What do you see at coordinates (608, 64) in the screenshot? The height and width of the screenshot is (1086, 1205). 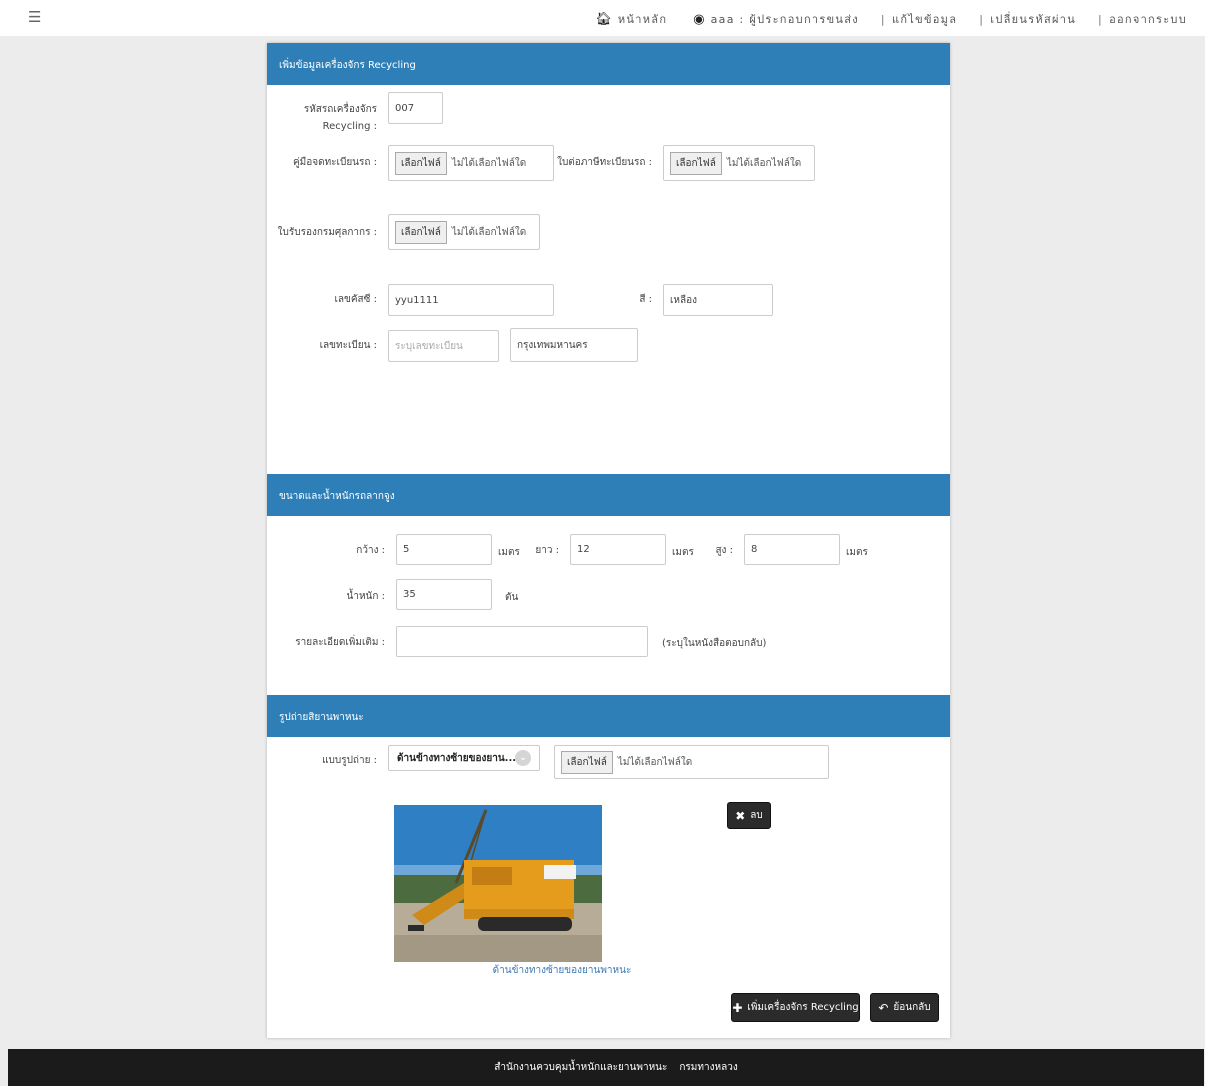 I see `section-header-machine: เพิ่มข้อมูลเครื่องจักร Recycling` at bounding box center [608, 64].